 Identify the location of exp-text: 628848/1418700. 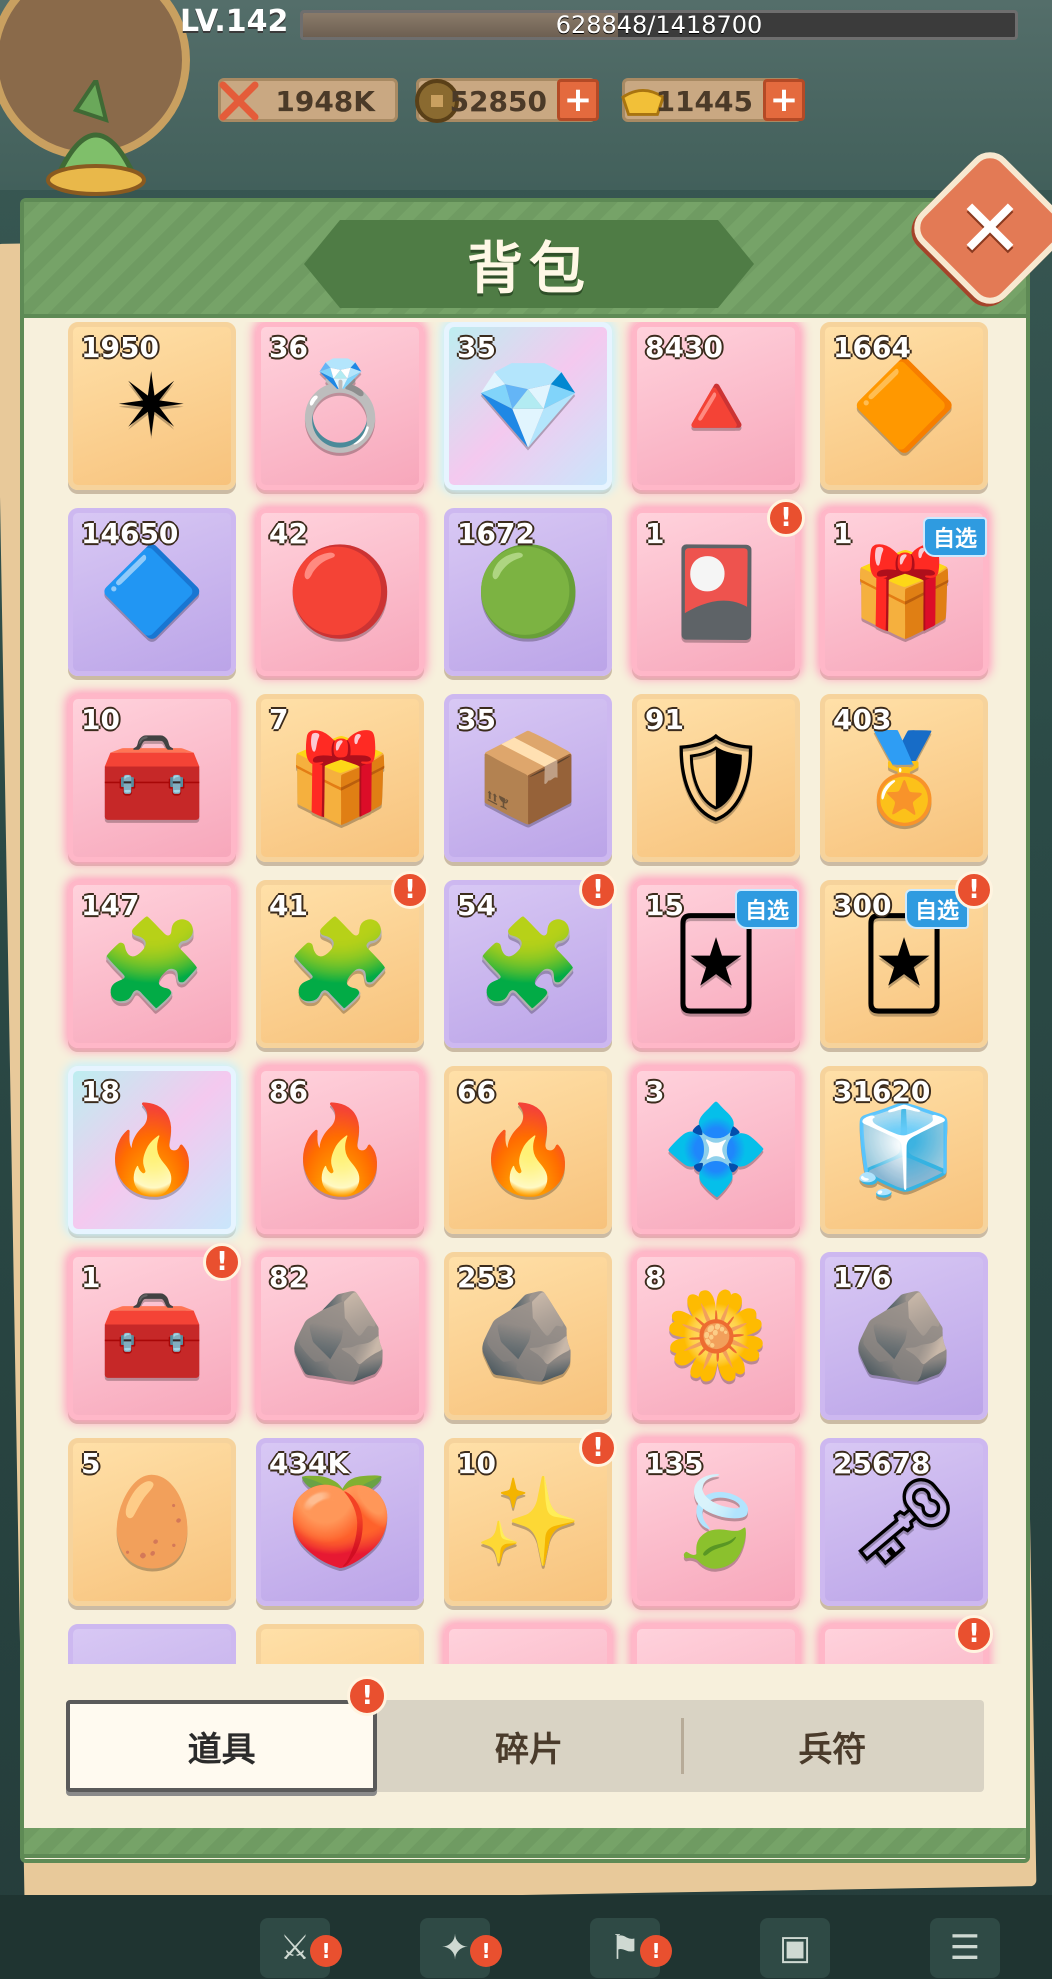
(659, 25).